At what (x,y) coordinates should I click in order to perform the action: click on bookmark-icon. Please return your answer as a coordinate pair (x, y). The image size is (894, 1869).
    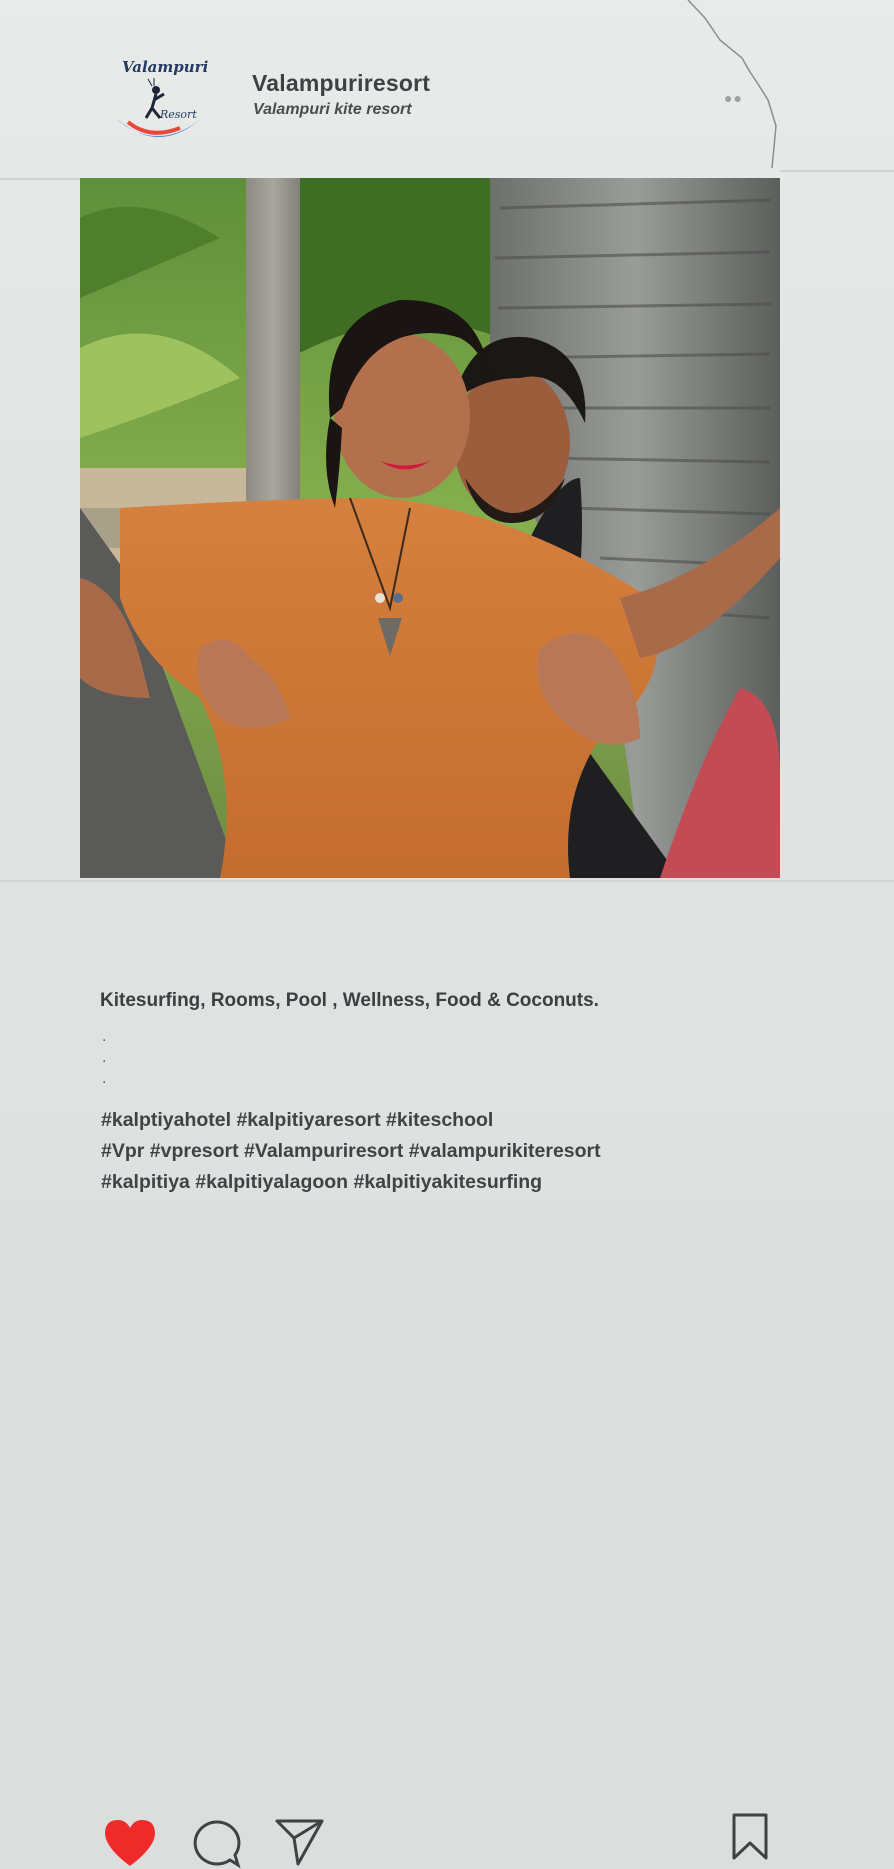
    Looking at the image, I should click on (750, 1837).